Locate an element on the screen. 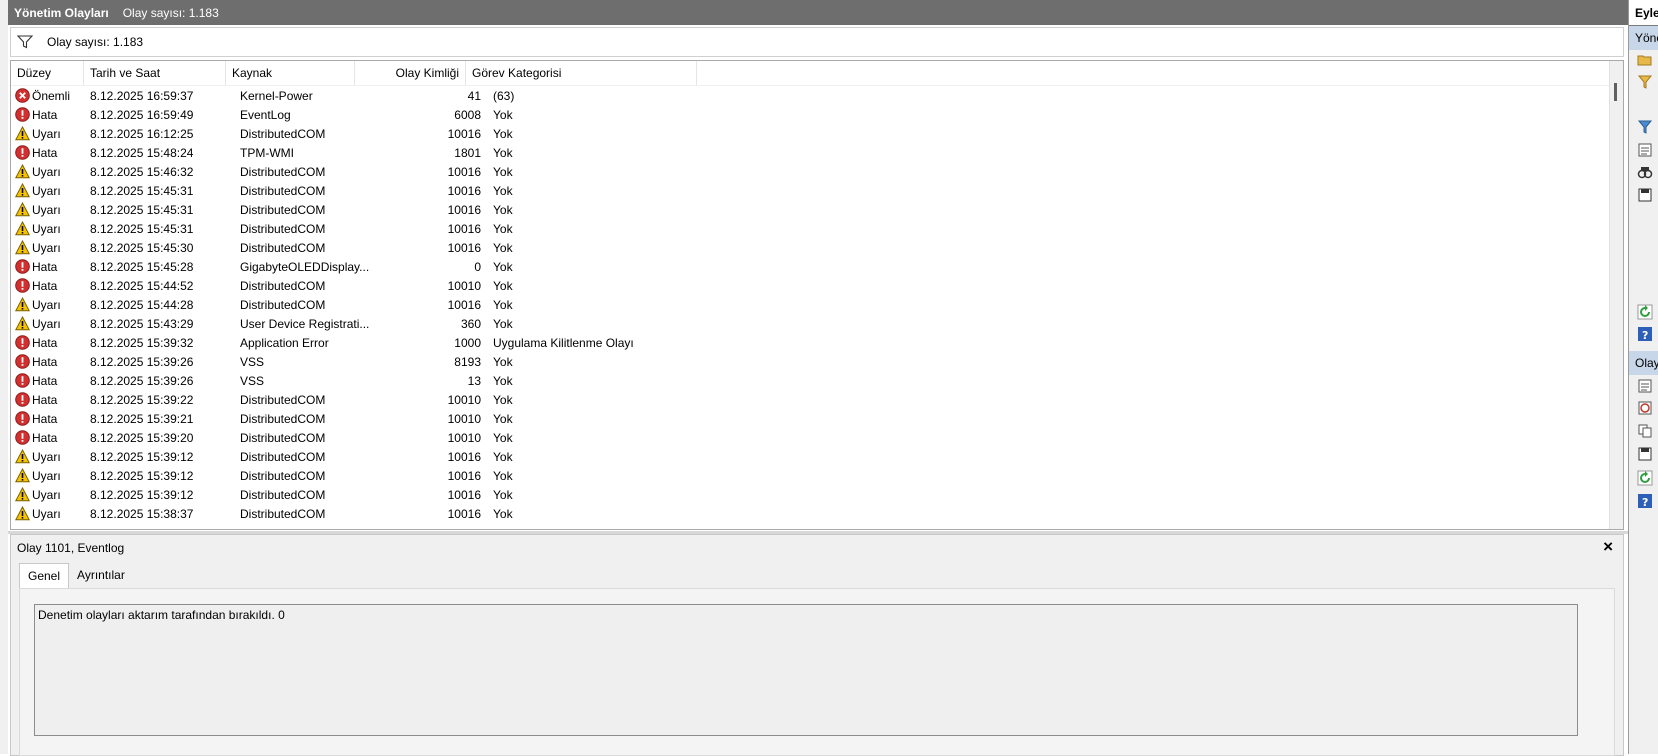 This screenshot has width=1658, height=756. cell-event-id: 8193 is located at coordinates (467, 361).